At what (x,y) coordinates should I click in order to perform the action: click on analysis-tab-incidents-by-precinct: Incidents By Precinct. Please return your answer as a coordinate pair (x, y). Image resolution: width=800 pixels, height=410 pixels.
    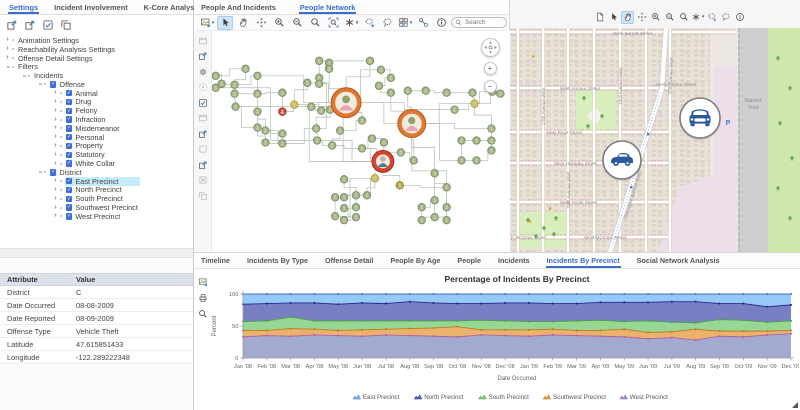
    Looking at the image, I should click on (583, 260).